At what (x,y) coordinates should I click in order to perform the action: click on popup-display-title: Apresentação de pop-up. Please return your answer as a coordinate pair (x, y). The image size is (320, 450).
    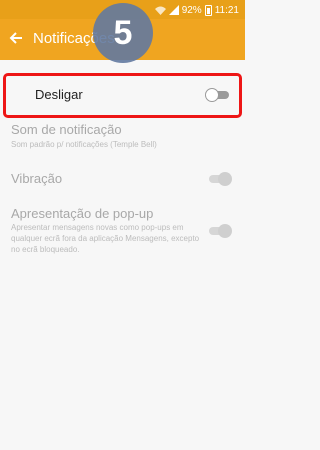
    Looking at the image, I should click on (82, 214).